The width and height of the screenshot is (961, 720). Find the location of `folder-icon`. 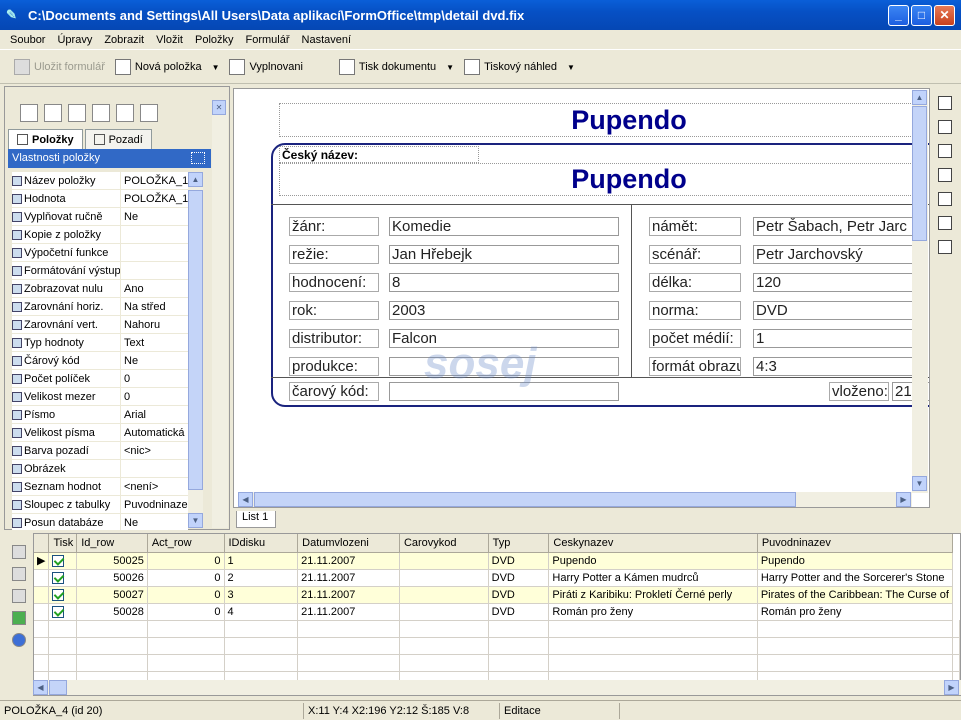

folder-icon is located at coordinates (19, 574).